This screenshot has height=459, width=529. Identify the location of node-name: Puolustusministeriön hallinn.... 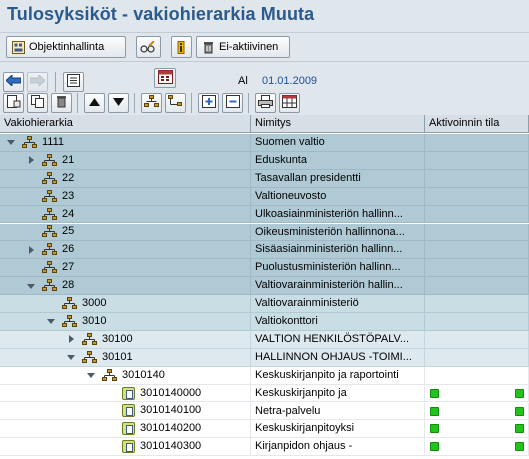
(338, 268).